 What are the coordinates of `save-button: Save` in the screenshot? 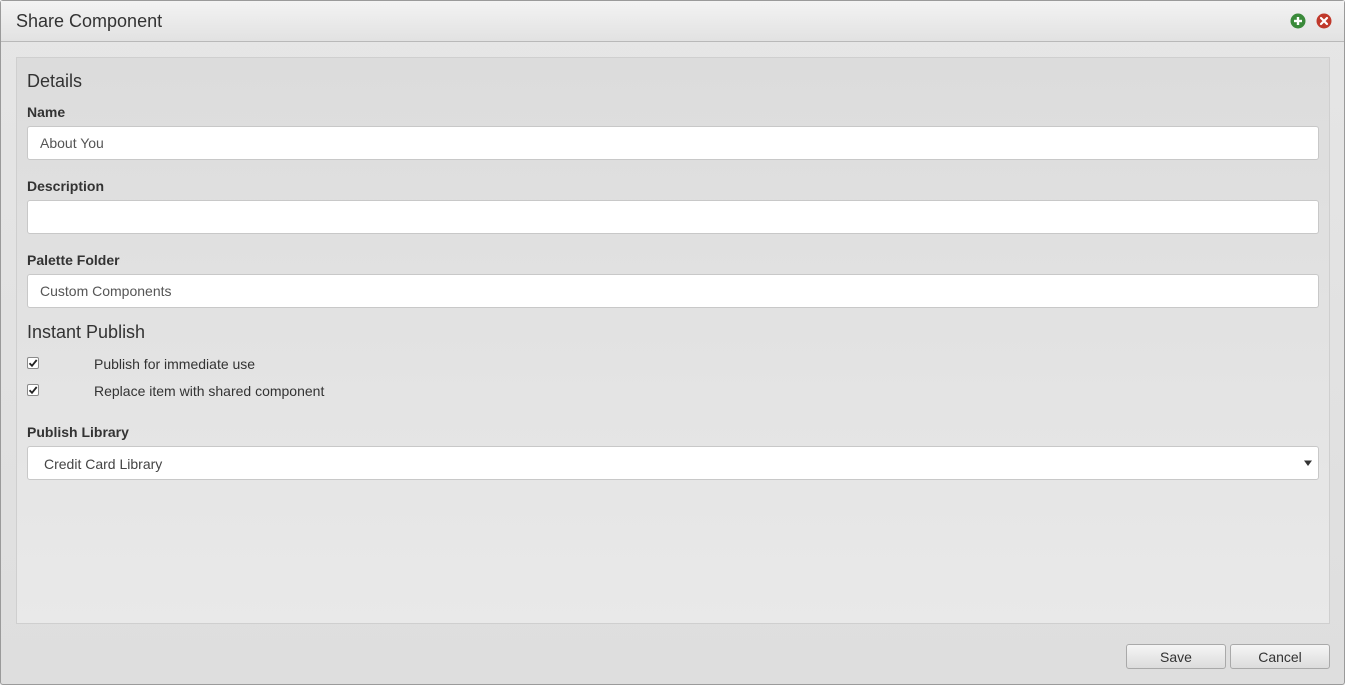 It's located at (1176, 656).